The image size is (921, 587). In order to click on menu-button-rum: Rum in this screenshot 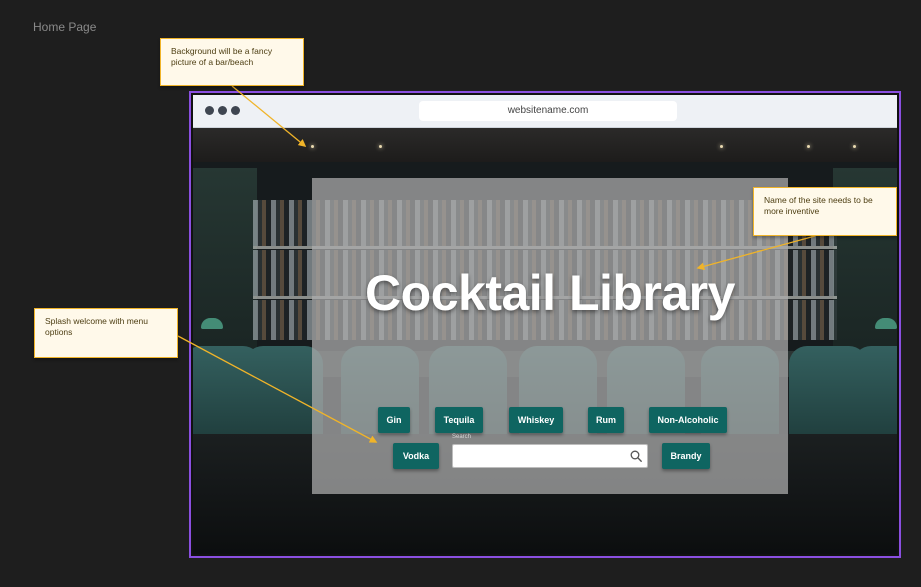, I will do `click(606, 420)`.